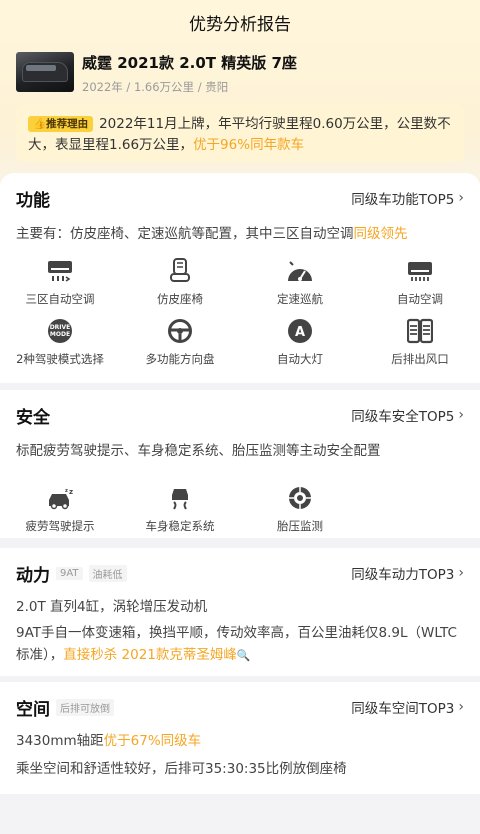 The image size is (480, 834). Describe the element at coordinates (60, 347) in the screenshot. I see `feature-item: DRIVE MODE 2种驾驶模式选择` at that location.